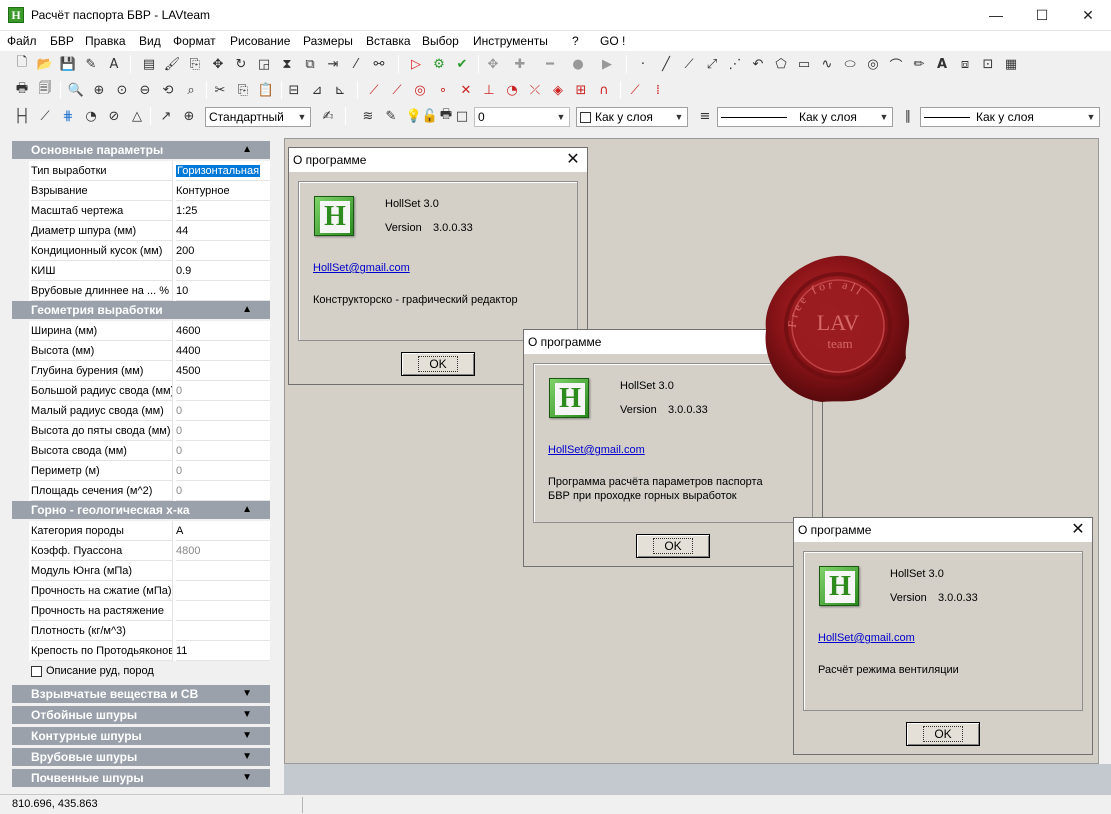 This screenshot has width=1111, height=814. What do you see at coordinates (22, 90) in the screenshot?
I see `print-icon: 🖶` at bounding box center [22, 90].